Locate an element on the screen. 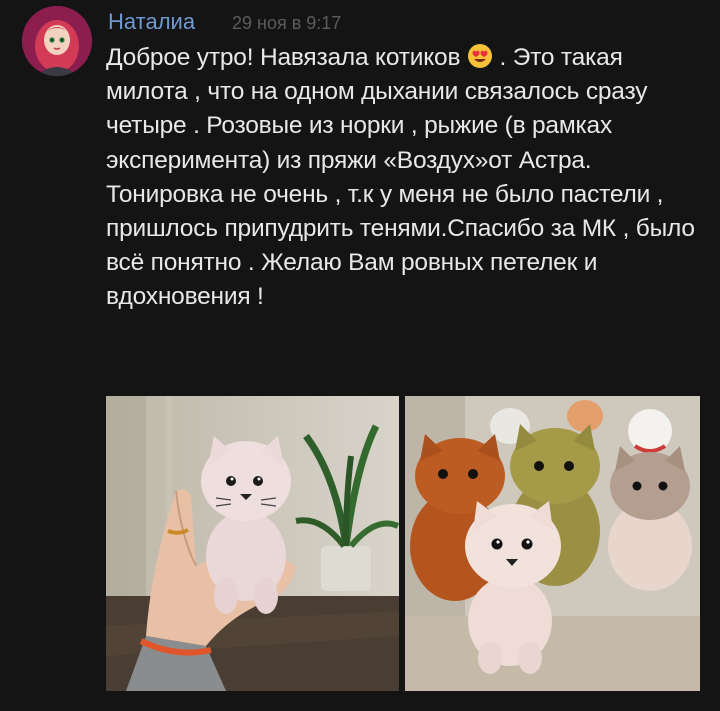 Image resolution: width=720 pixels, height=711 pixels. avatar is located at coordinates (57, 41).